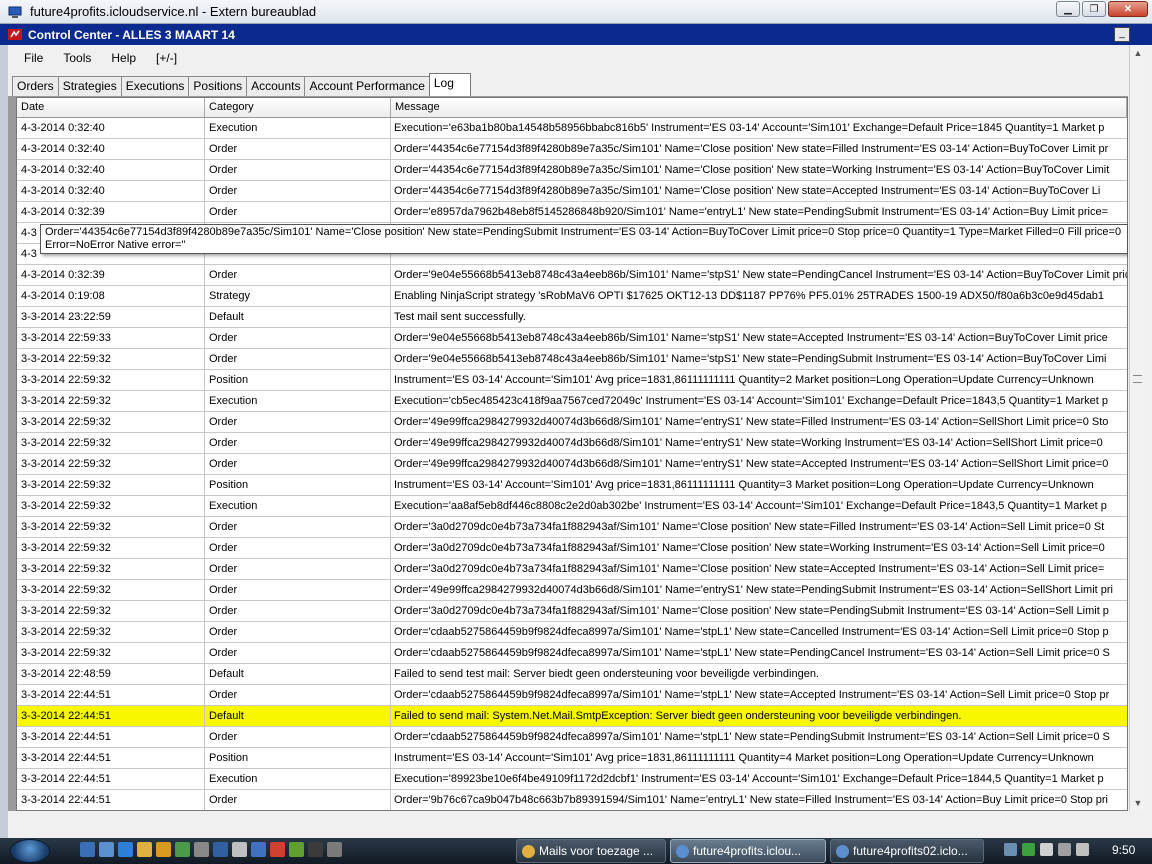 This screenshot has height=864, width=1152. I want to click on cell-date: 4-3-2014 0:32:39, so click(111, 212).